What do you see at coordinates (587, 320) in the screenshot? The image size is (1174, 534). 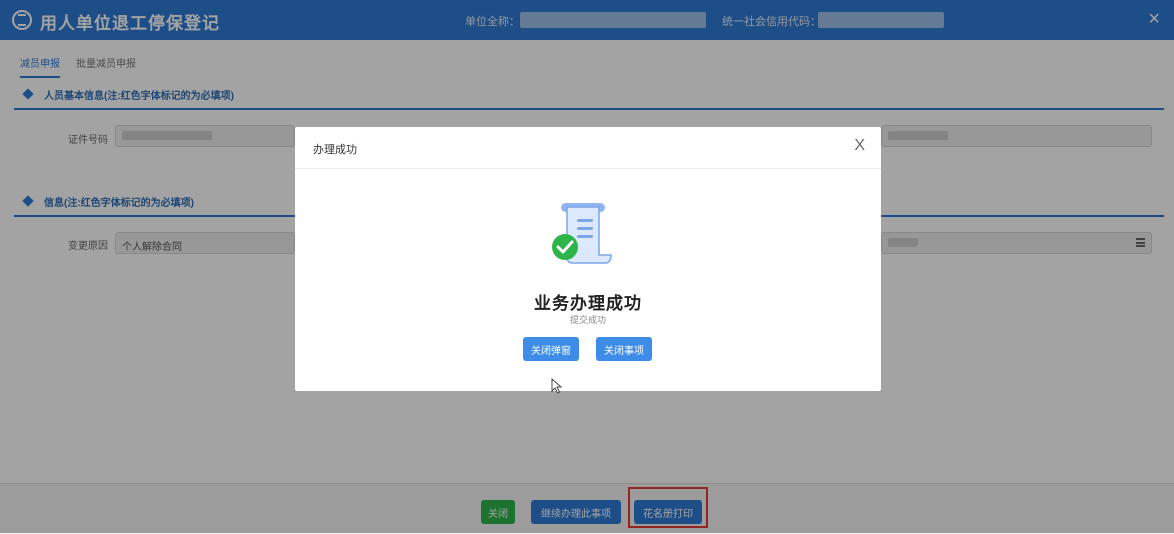 I see `success-subtext: 提交成功` at bounding box center [587, 320].